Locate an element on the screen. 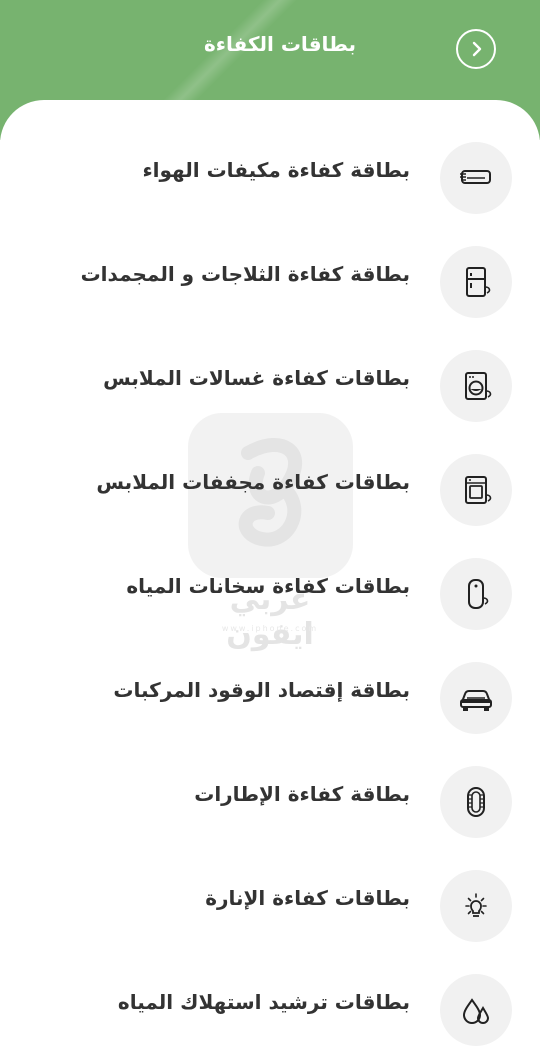 Image resolution: width=540 pixels, height=1057 pixels. list-item-water-heater: بطاقات كفاءة سخانات المياه is located at coordinates (270, 573).